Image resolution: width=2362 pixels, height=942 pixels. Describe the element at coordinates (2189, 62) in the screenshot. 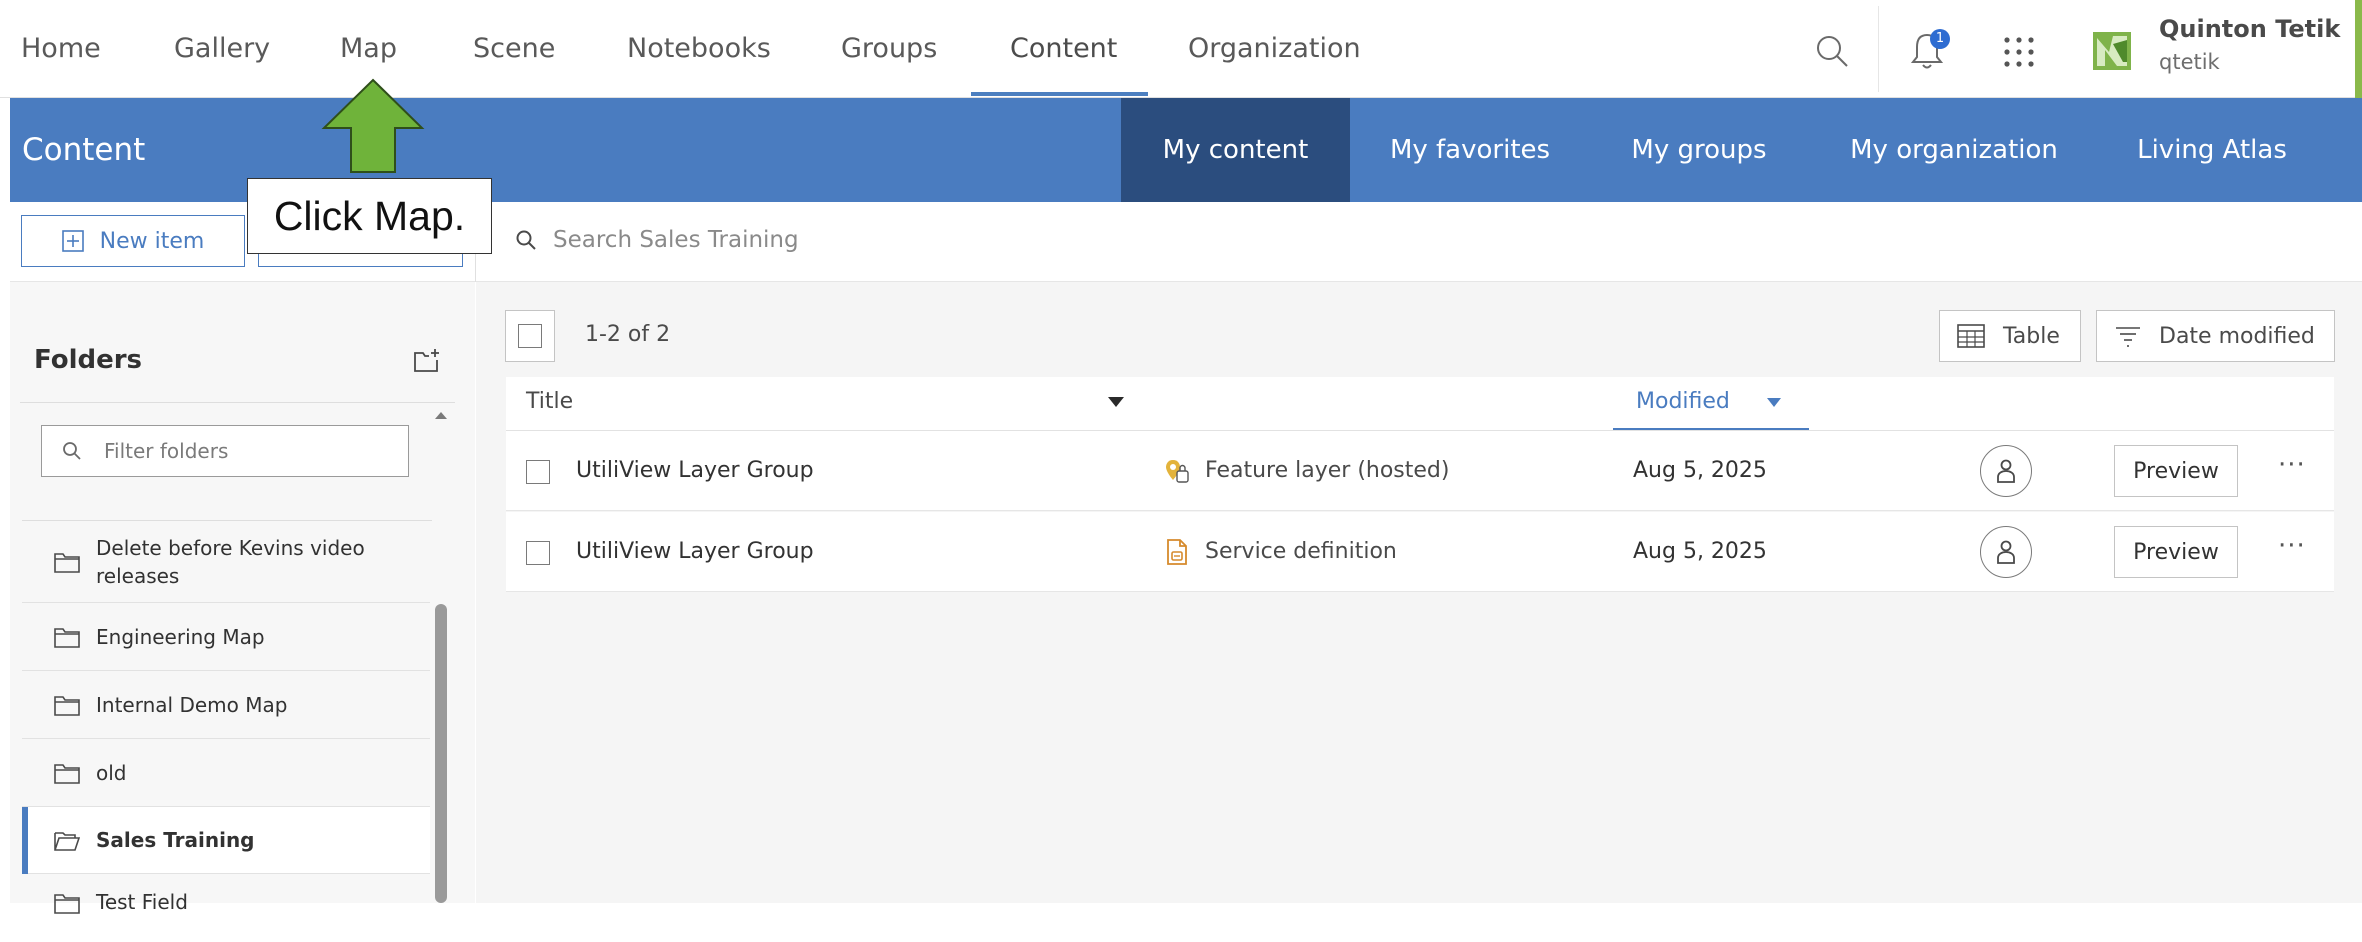

I see `user-handle: qtetik` at that location.